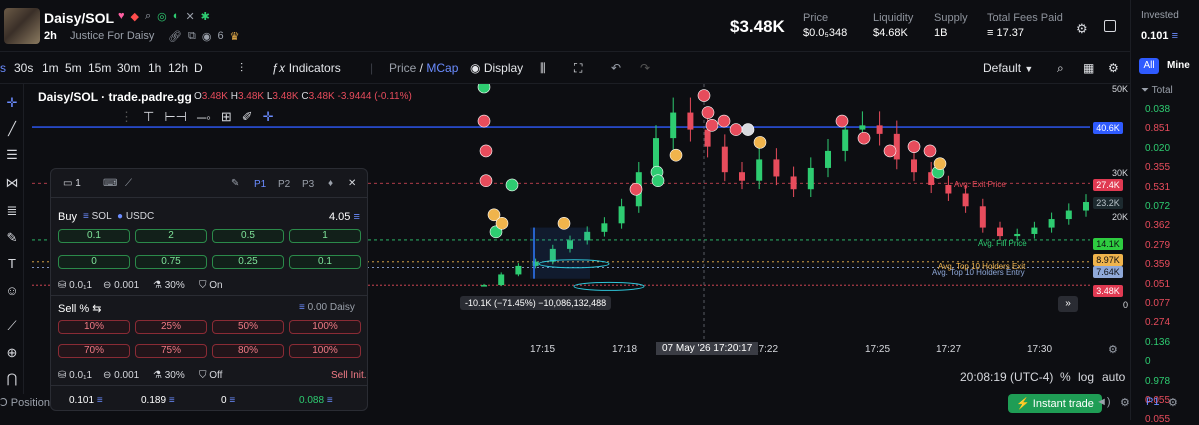  What do you see at coordinates (306, 68) in the screenshot?
I see `indicators-button: ƒ𝑥 Indicators` at bounding box center [306, 68].